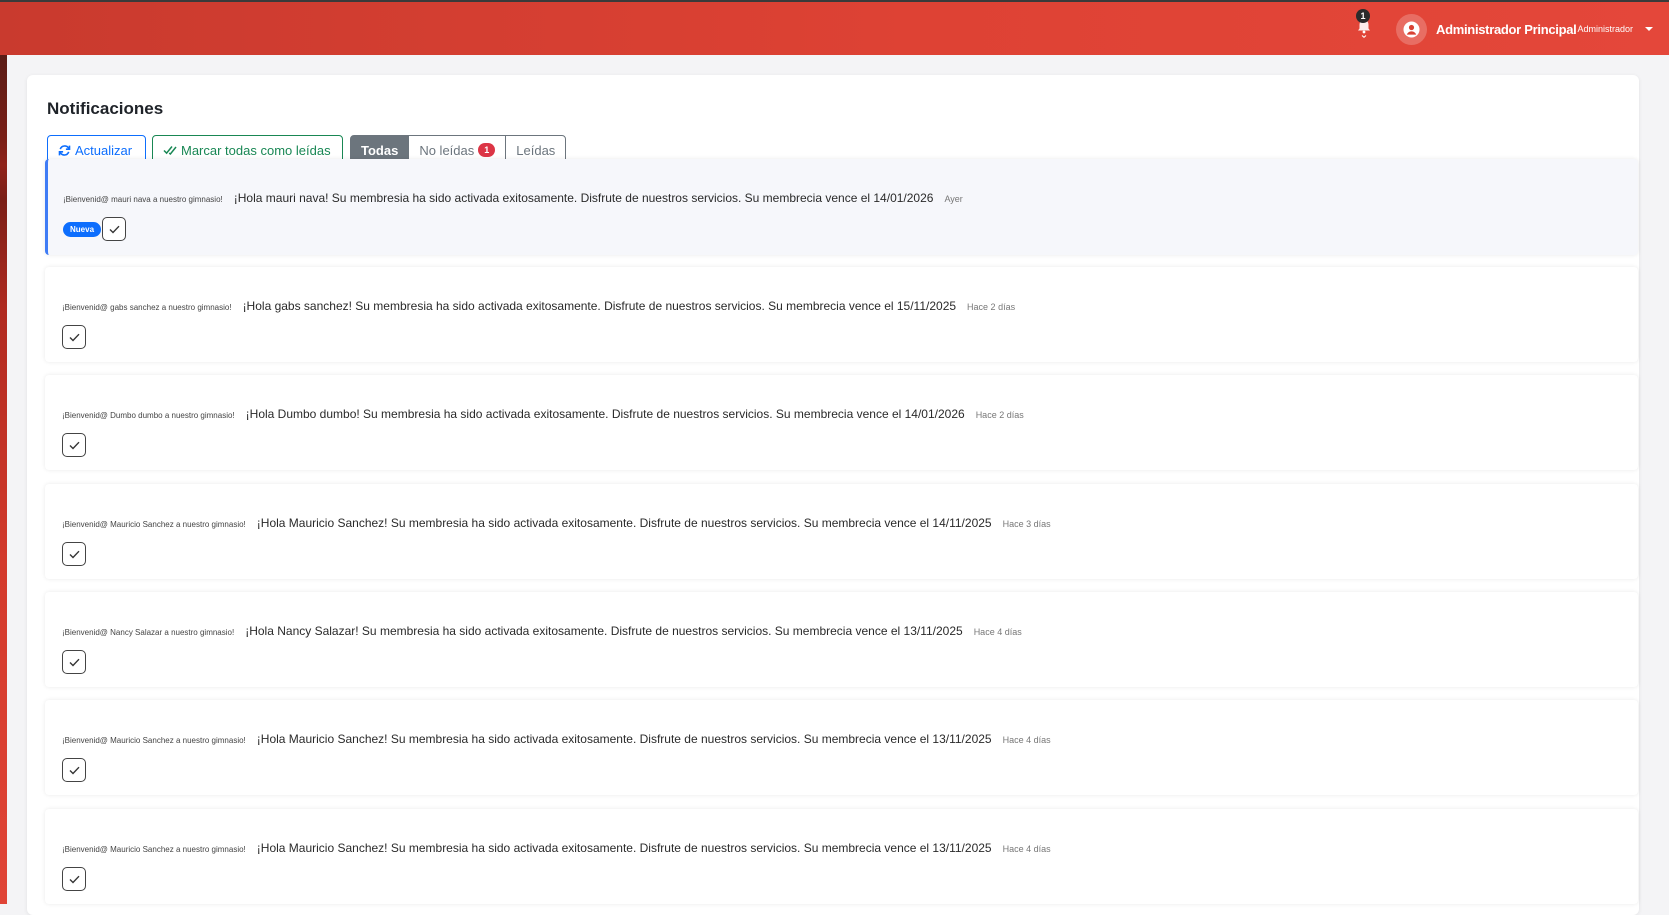  What do you see at coordinates (82, 229) in the screenshot?
I see `new-badge: Nueva` at bounding box center [82, 229].